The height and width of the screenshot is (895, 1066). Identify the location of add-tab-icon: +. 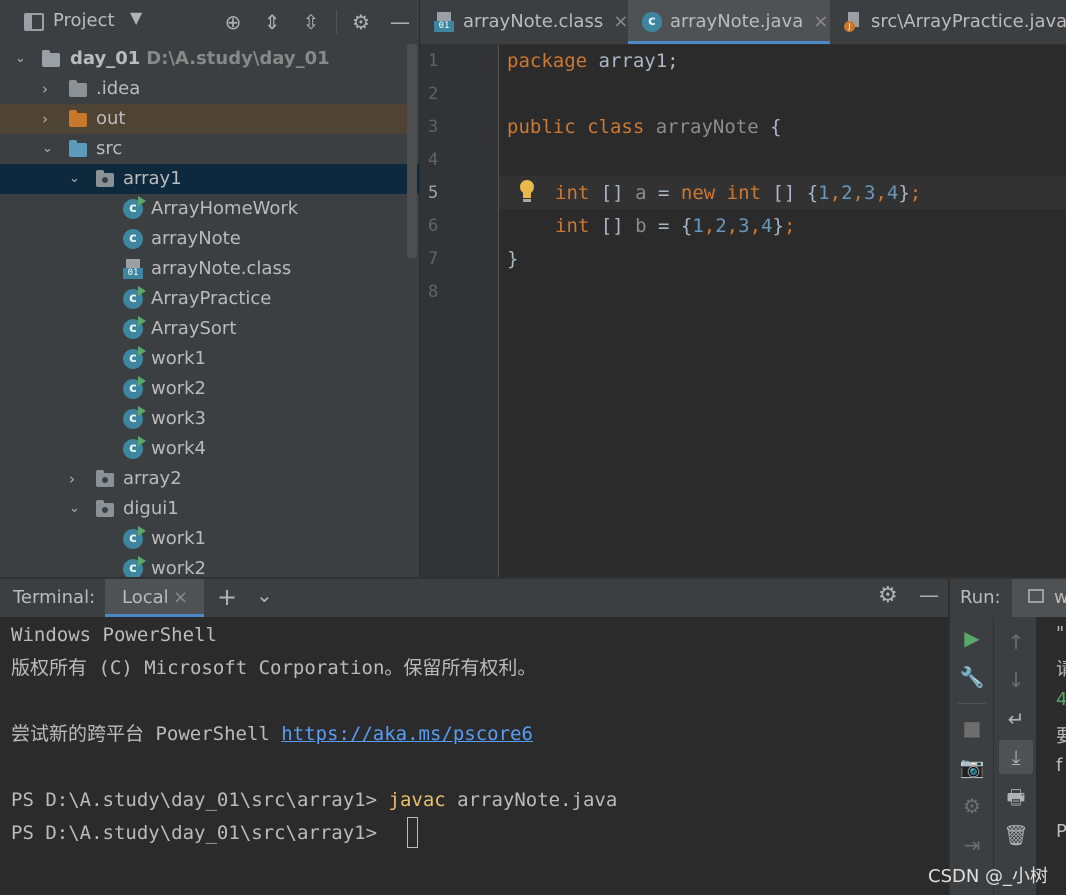
(227, 597).